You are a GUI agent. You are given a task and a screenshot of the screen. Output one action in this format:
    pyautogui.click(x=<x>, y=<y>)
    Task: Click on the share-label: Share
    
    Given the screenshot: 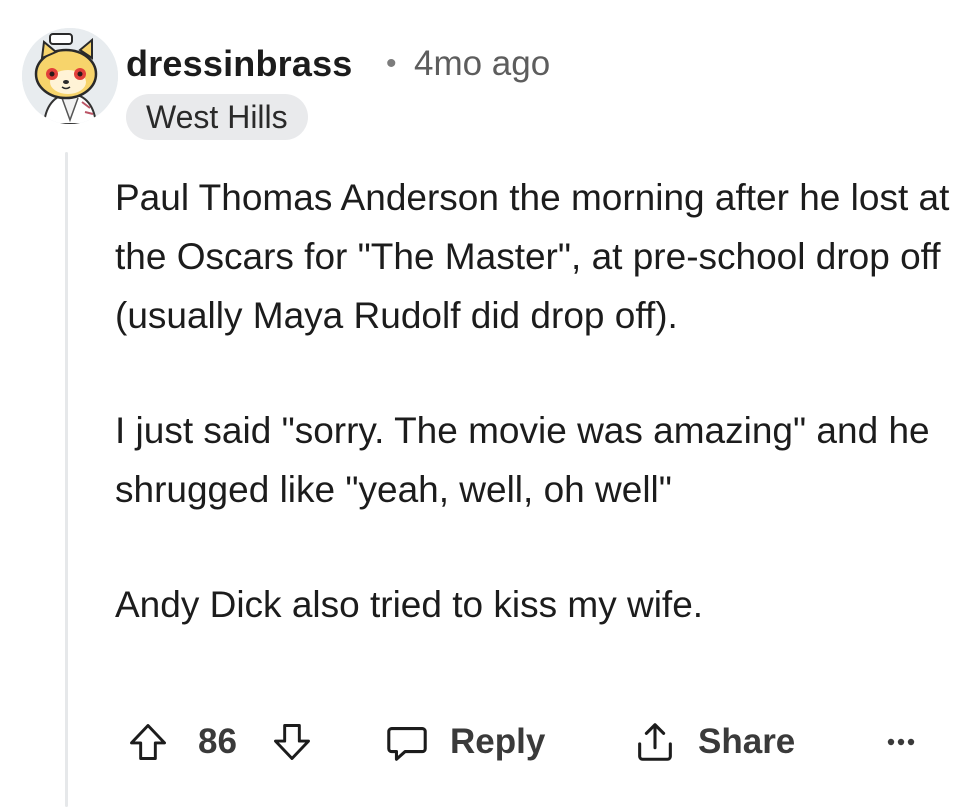 What is the action you would take?
    pyautogui.click(x=747, y=741)
    